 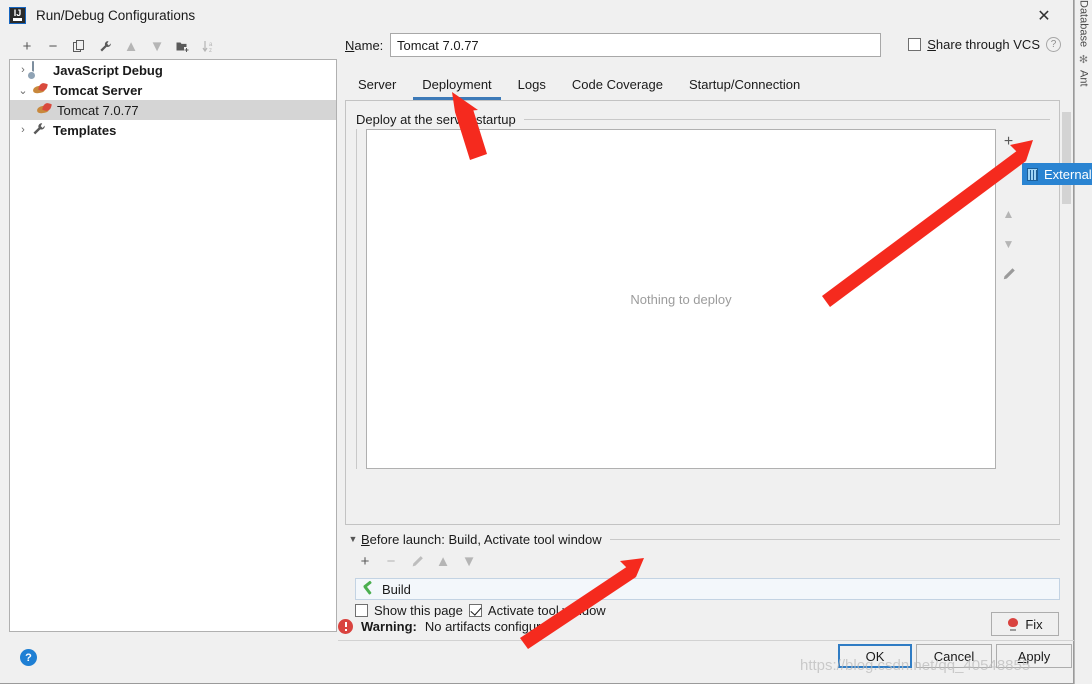 What do you see at coordinates (85, 130) in the screenshot?
I see `tree-item-label: Templates` at bounding box center [85, 130].